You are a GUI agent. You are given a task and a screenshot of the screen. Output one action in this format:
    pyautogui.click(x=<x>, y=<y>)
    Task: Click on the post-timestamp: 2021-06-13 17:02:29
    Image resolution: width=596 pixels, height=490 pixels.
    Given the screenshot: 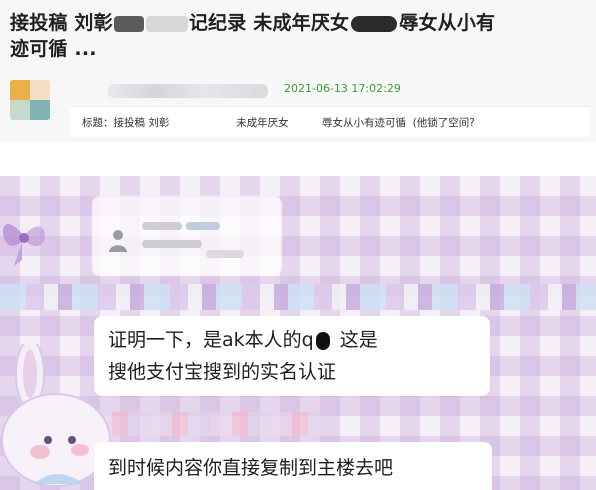 What is the action you would take?
    pyautogui.click(x=342, y=88)
    